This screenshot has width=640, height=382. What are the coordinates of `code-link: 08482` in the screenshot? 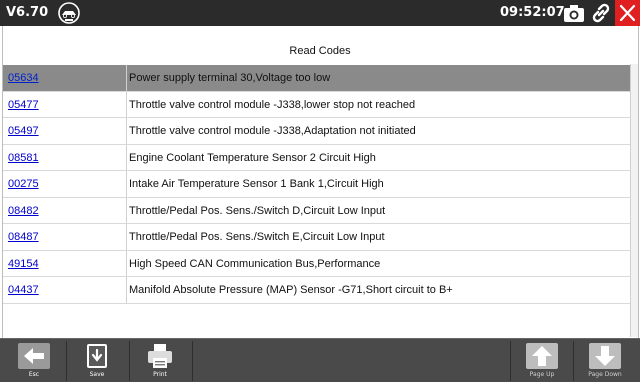 It's located at (23, 211).